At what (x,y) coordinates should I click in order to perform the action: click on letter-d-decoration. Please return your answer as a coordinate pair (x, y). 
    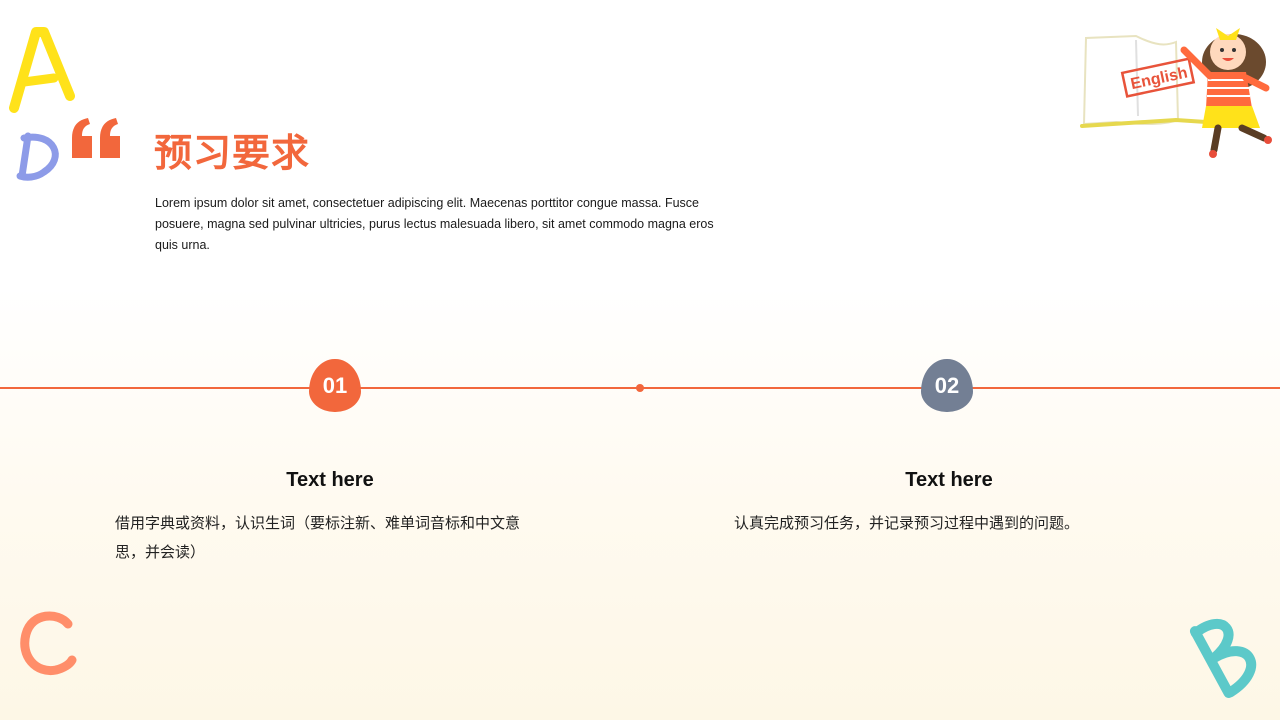
    Looking at the image, I should click on (37, 156).